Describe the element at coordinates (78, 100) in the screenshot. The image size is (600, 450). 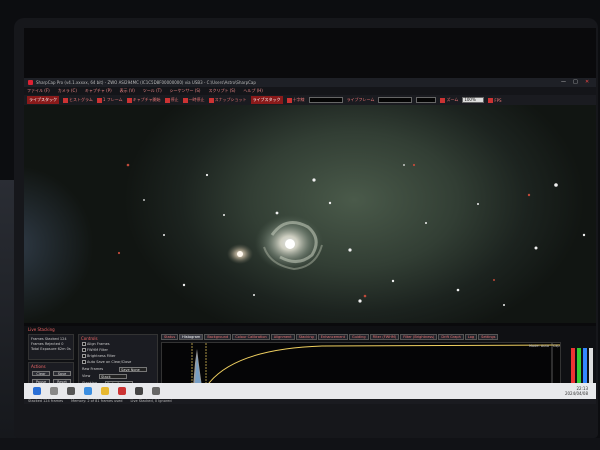
I see `histogram-button: ヒストグラム` at that location.